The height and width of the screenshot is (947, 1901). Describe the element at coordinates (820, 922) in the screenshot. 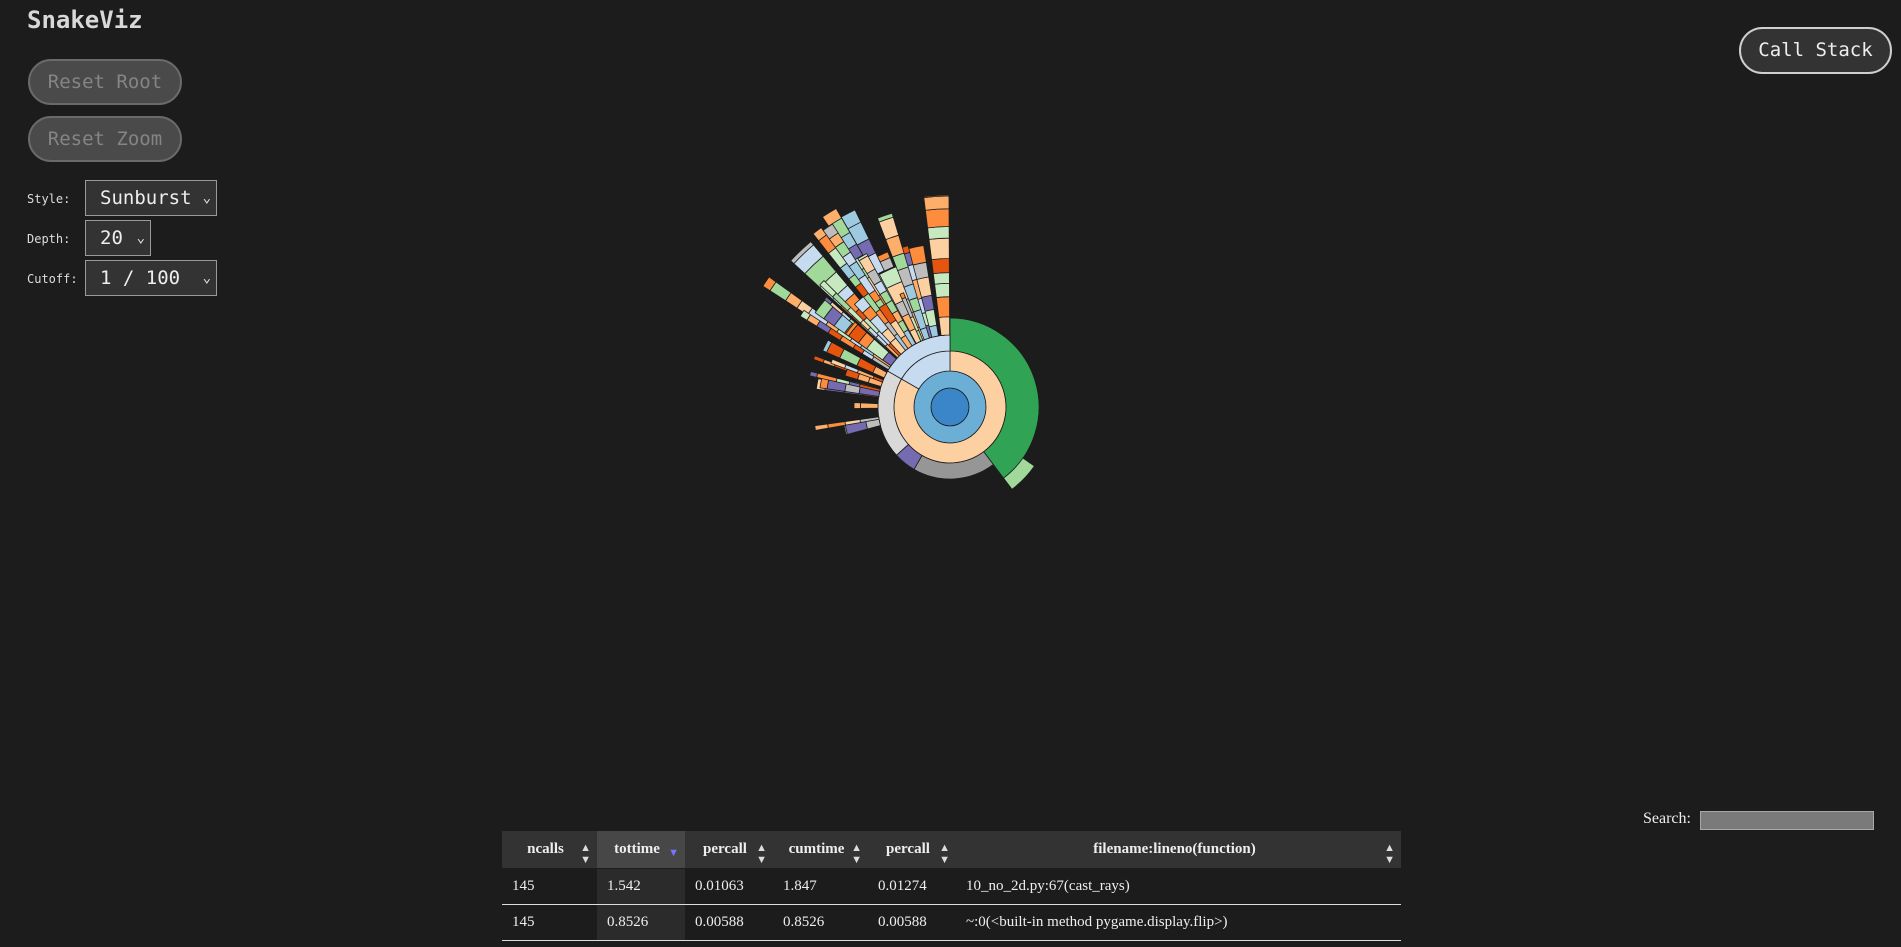

I see `cell-cumtime: 0.8526` at that location.